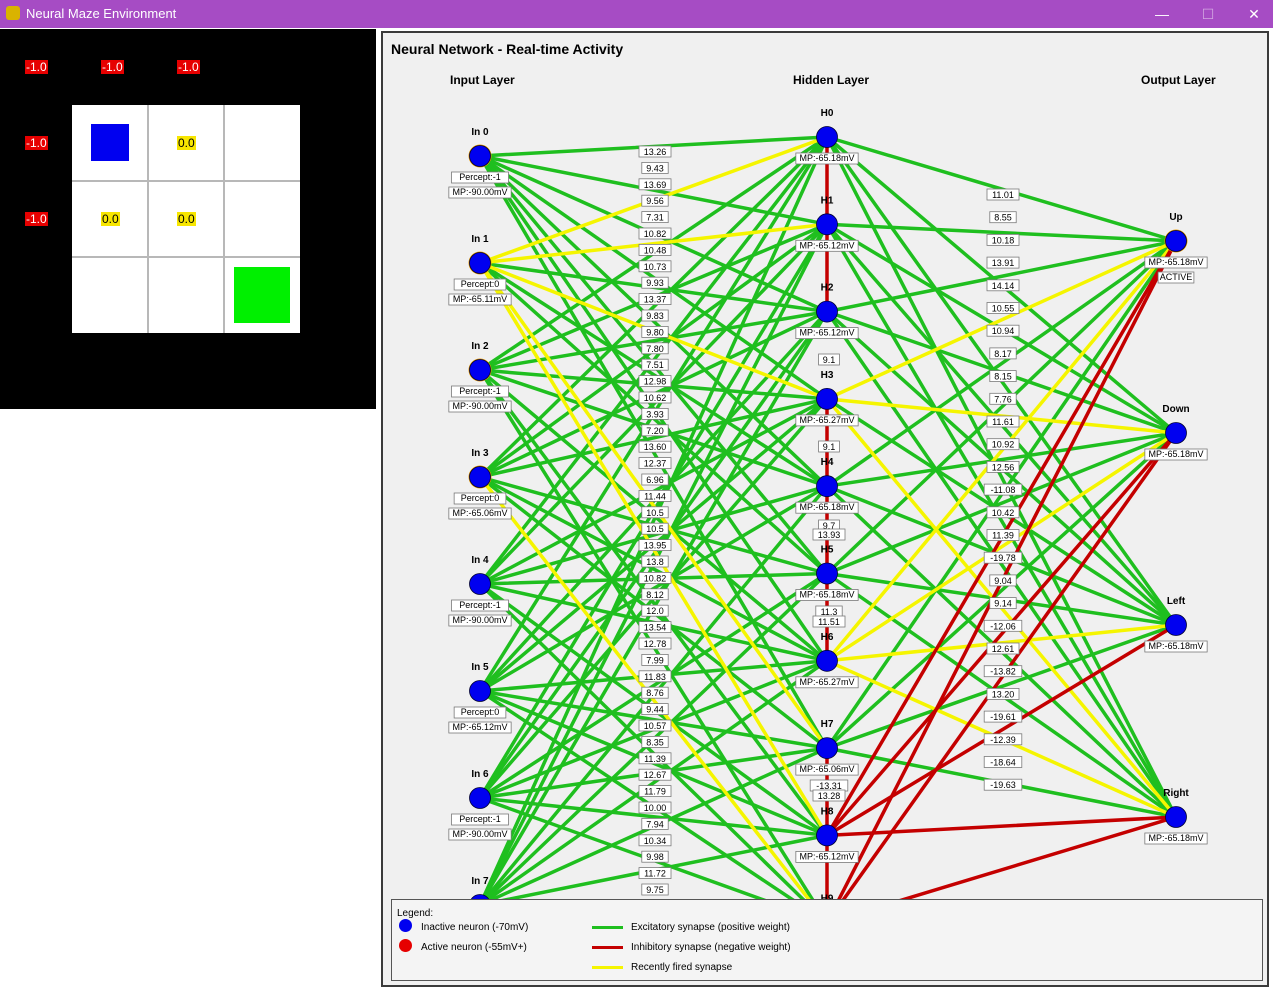 The image size is (1273, 990). Describe the element at coordinates (655, 365) in the screenshot. I see `weight-label: 7.51` at that location.